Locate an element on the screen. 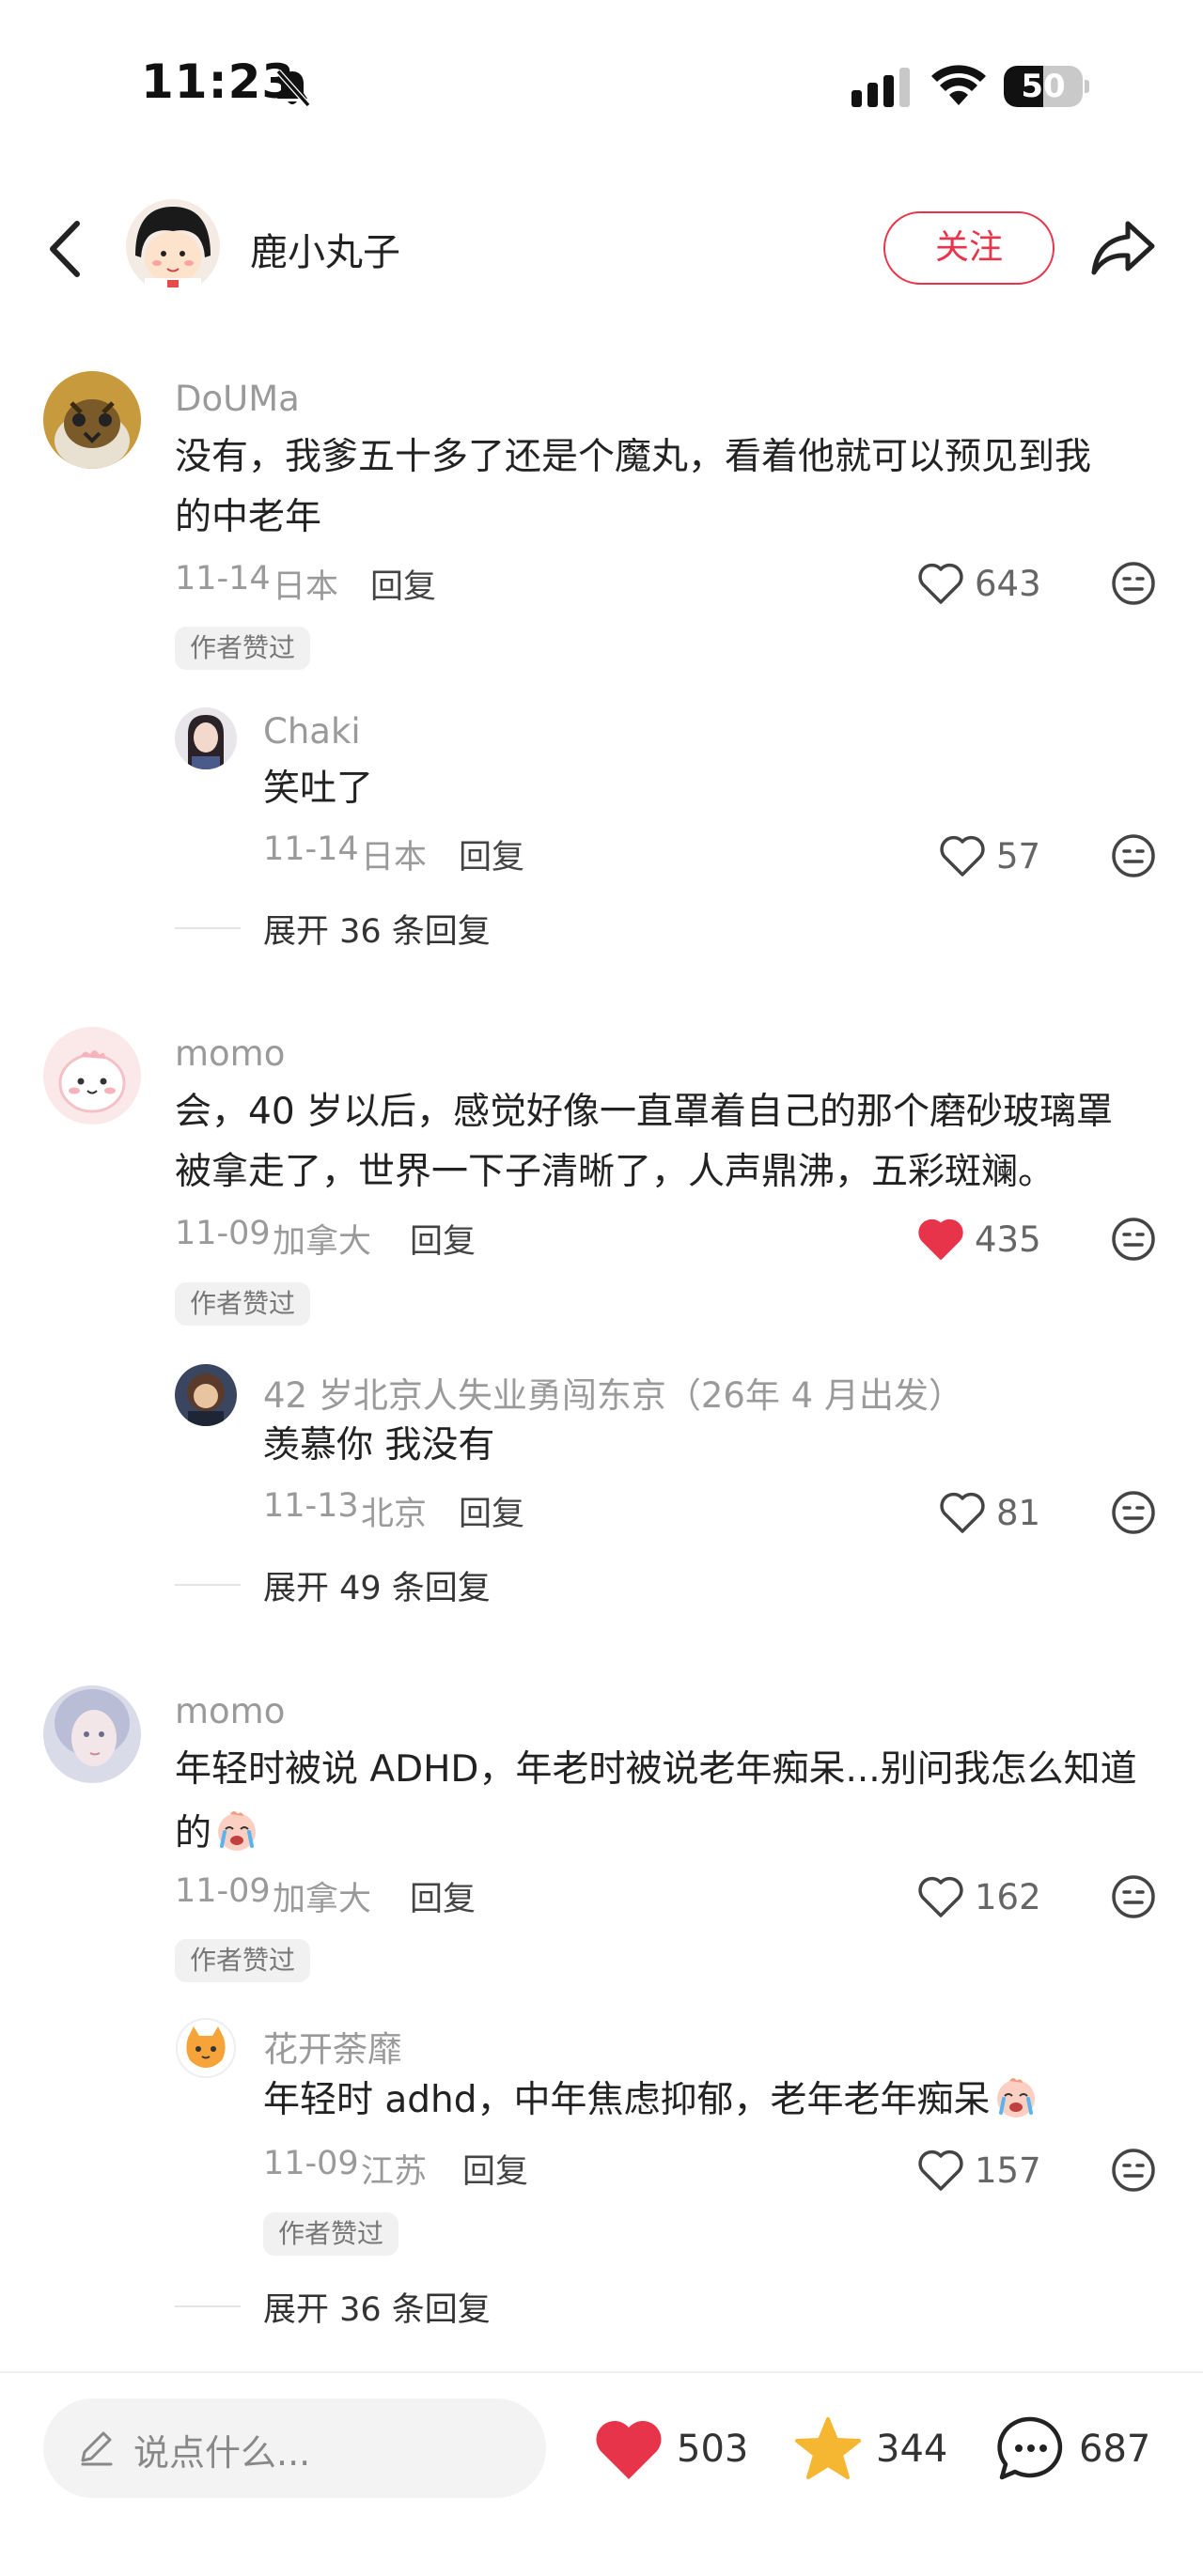  chat-bubble-icon is located at coordinates (1030, 2448).